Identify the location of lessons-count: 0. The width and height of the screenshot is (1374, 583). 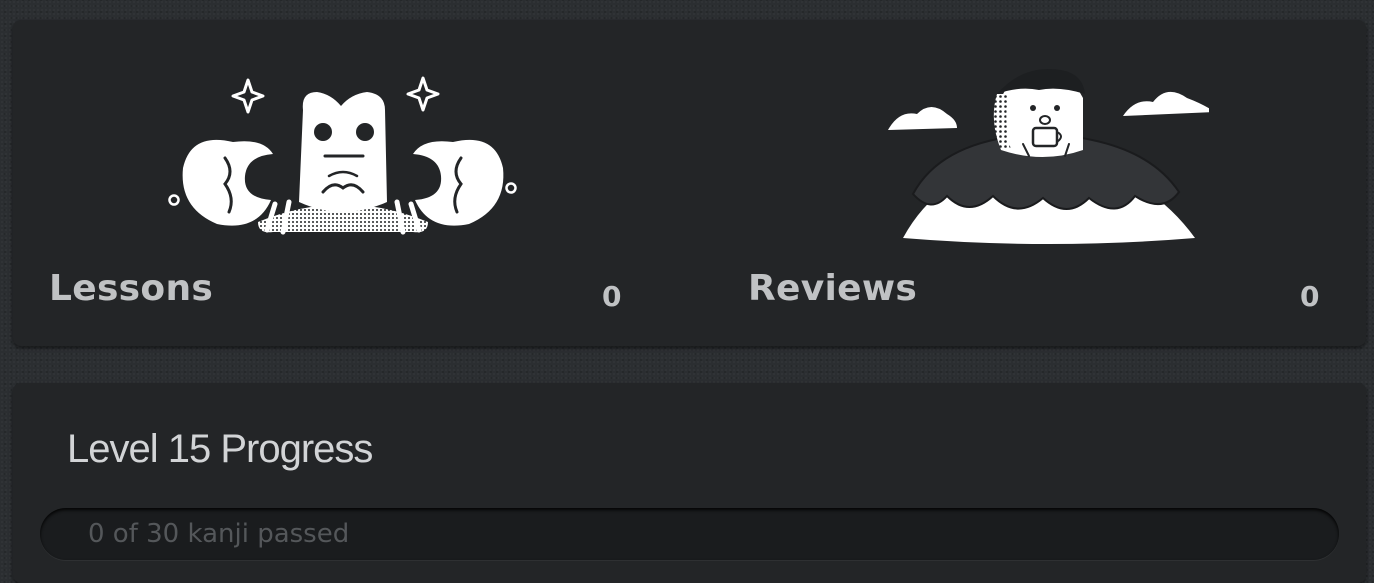
(612, 296).